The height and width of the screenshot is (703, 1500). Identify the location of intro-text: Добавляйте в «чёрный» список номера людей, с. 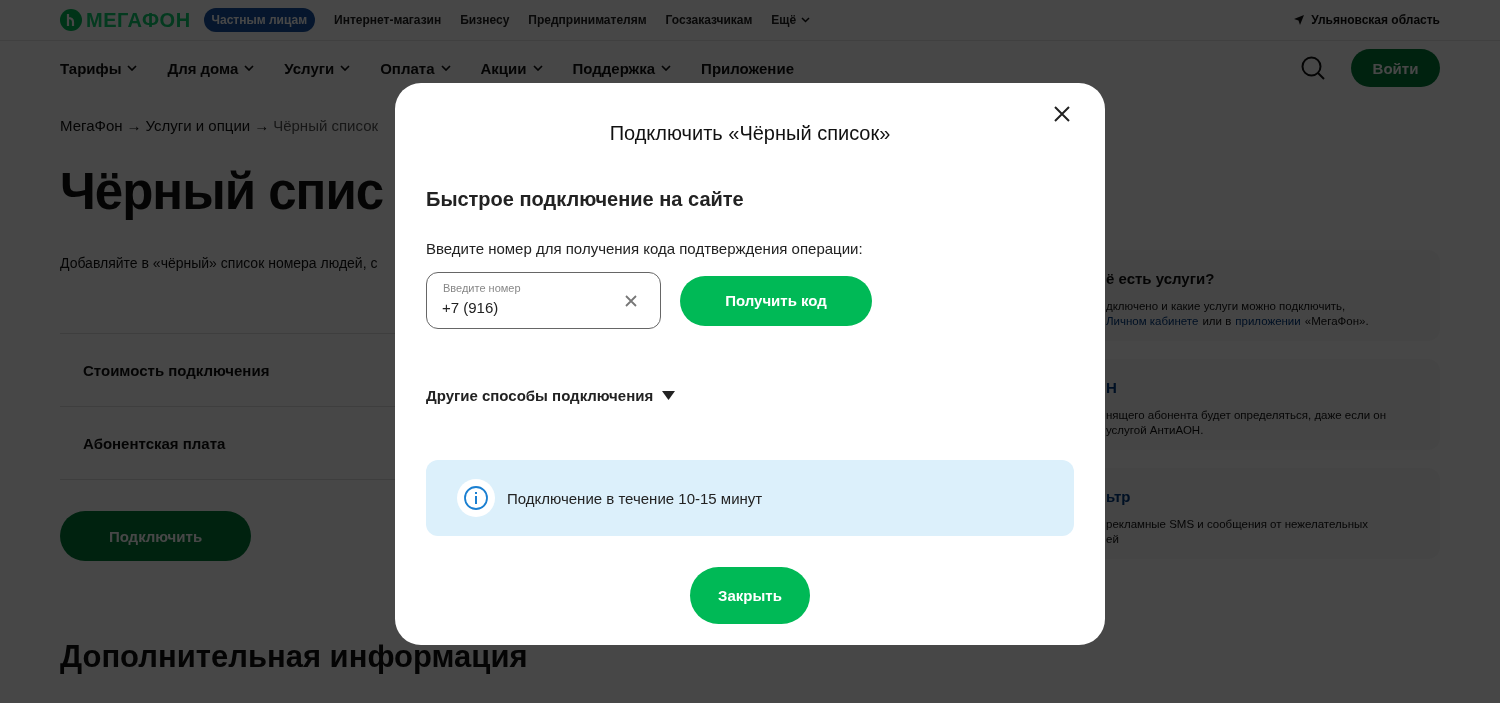
(219, 263).